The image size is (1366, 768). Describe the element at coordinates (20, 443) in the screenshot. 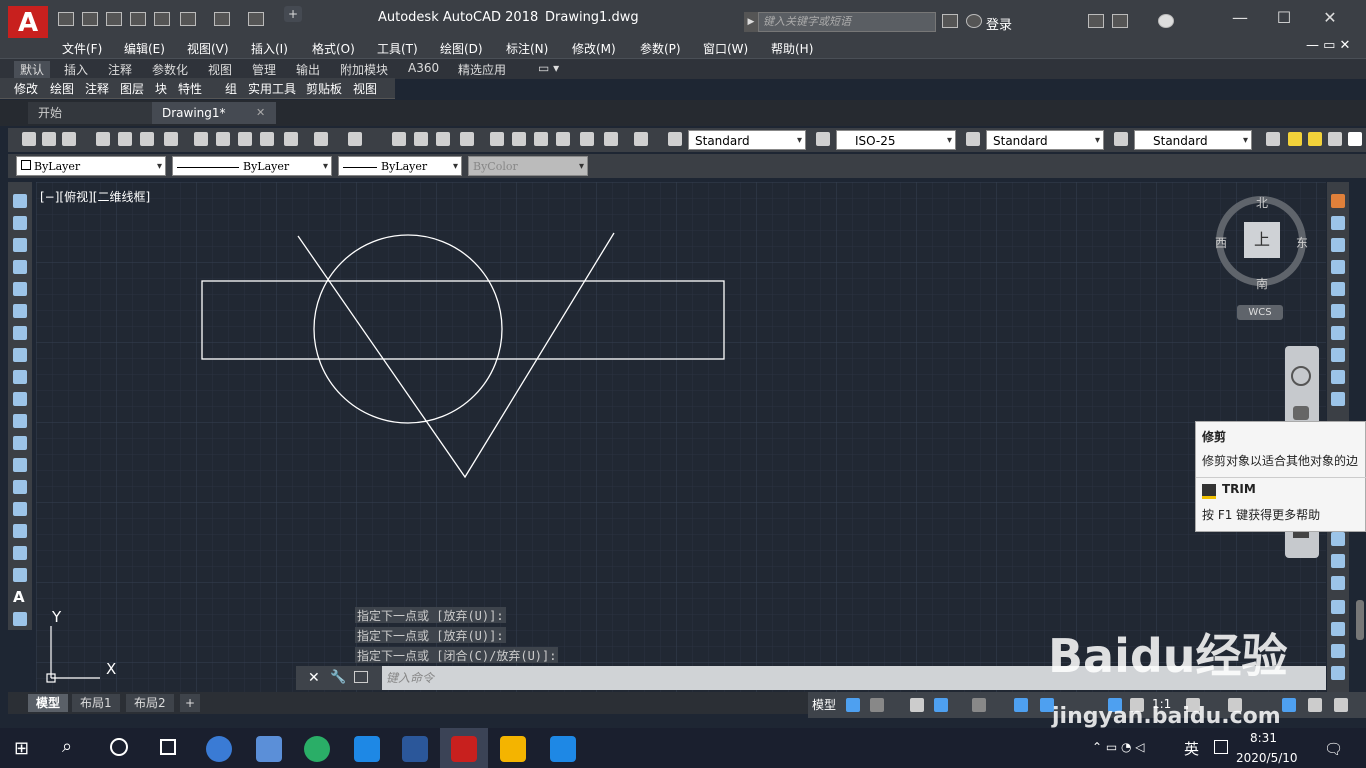

I see `insert-block-icon` at that location.